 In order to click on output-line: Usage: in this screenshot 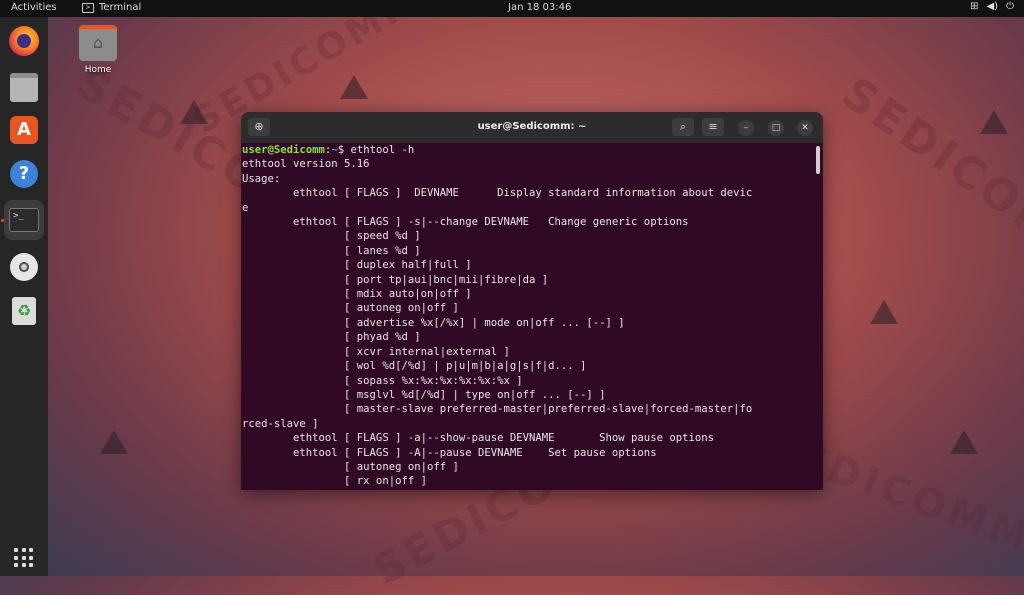, I will do `click(261, 178)`.